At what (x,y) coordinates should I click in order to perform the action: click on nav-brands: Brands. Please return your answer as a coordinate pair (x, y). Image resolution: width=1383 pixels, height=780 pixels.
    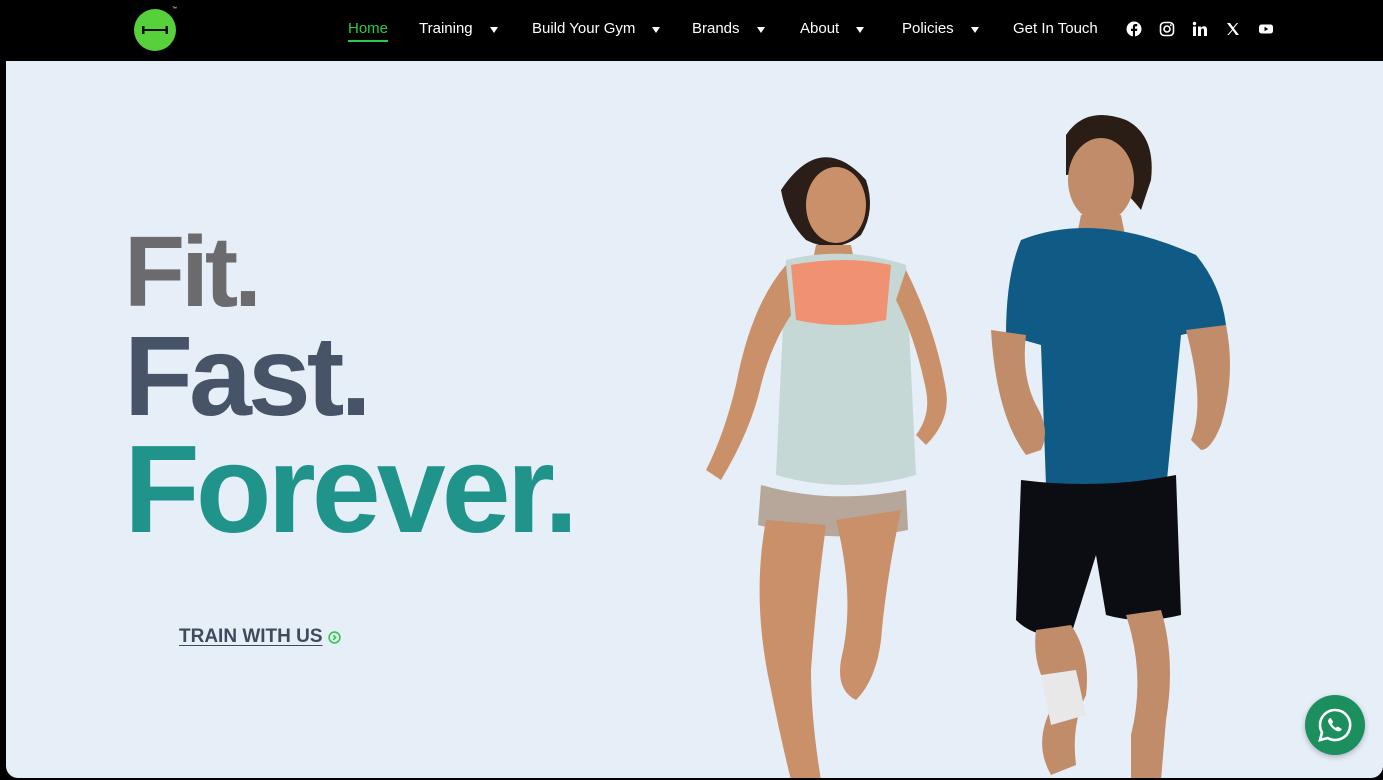
    Looking at the image, I should click on (728, 30).